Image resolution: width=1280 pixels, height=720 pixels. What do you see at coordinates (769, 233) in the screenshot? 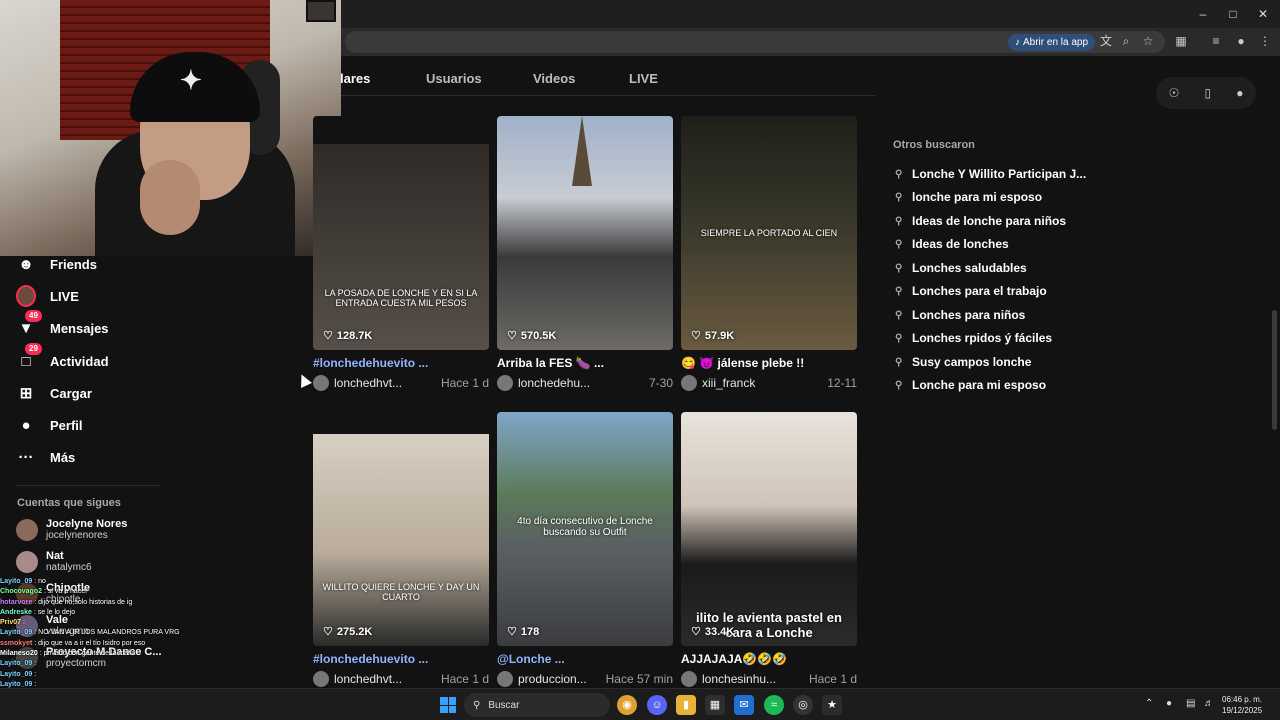
I see `video-thumbnail: SIEMPRE LA PORTADO AL CIEN ♡ 57.9K` at bounding box center [769, 233].